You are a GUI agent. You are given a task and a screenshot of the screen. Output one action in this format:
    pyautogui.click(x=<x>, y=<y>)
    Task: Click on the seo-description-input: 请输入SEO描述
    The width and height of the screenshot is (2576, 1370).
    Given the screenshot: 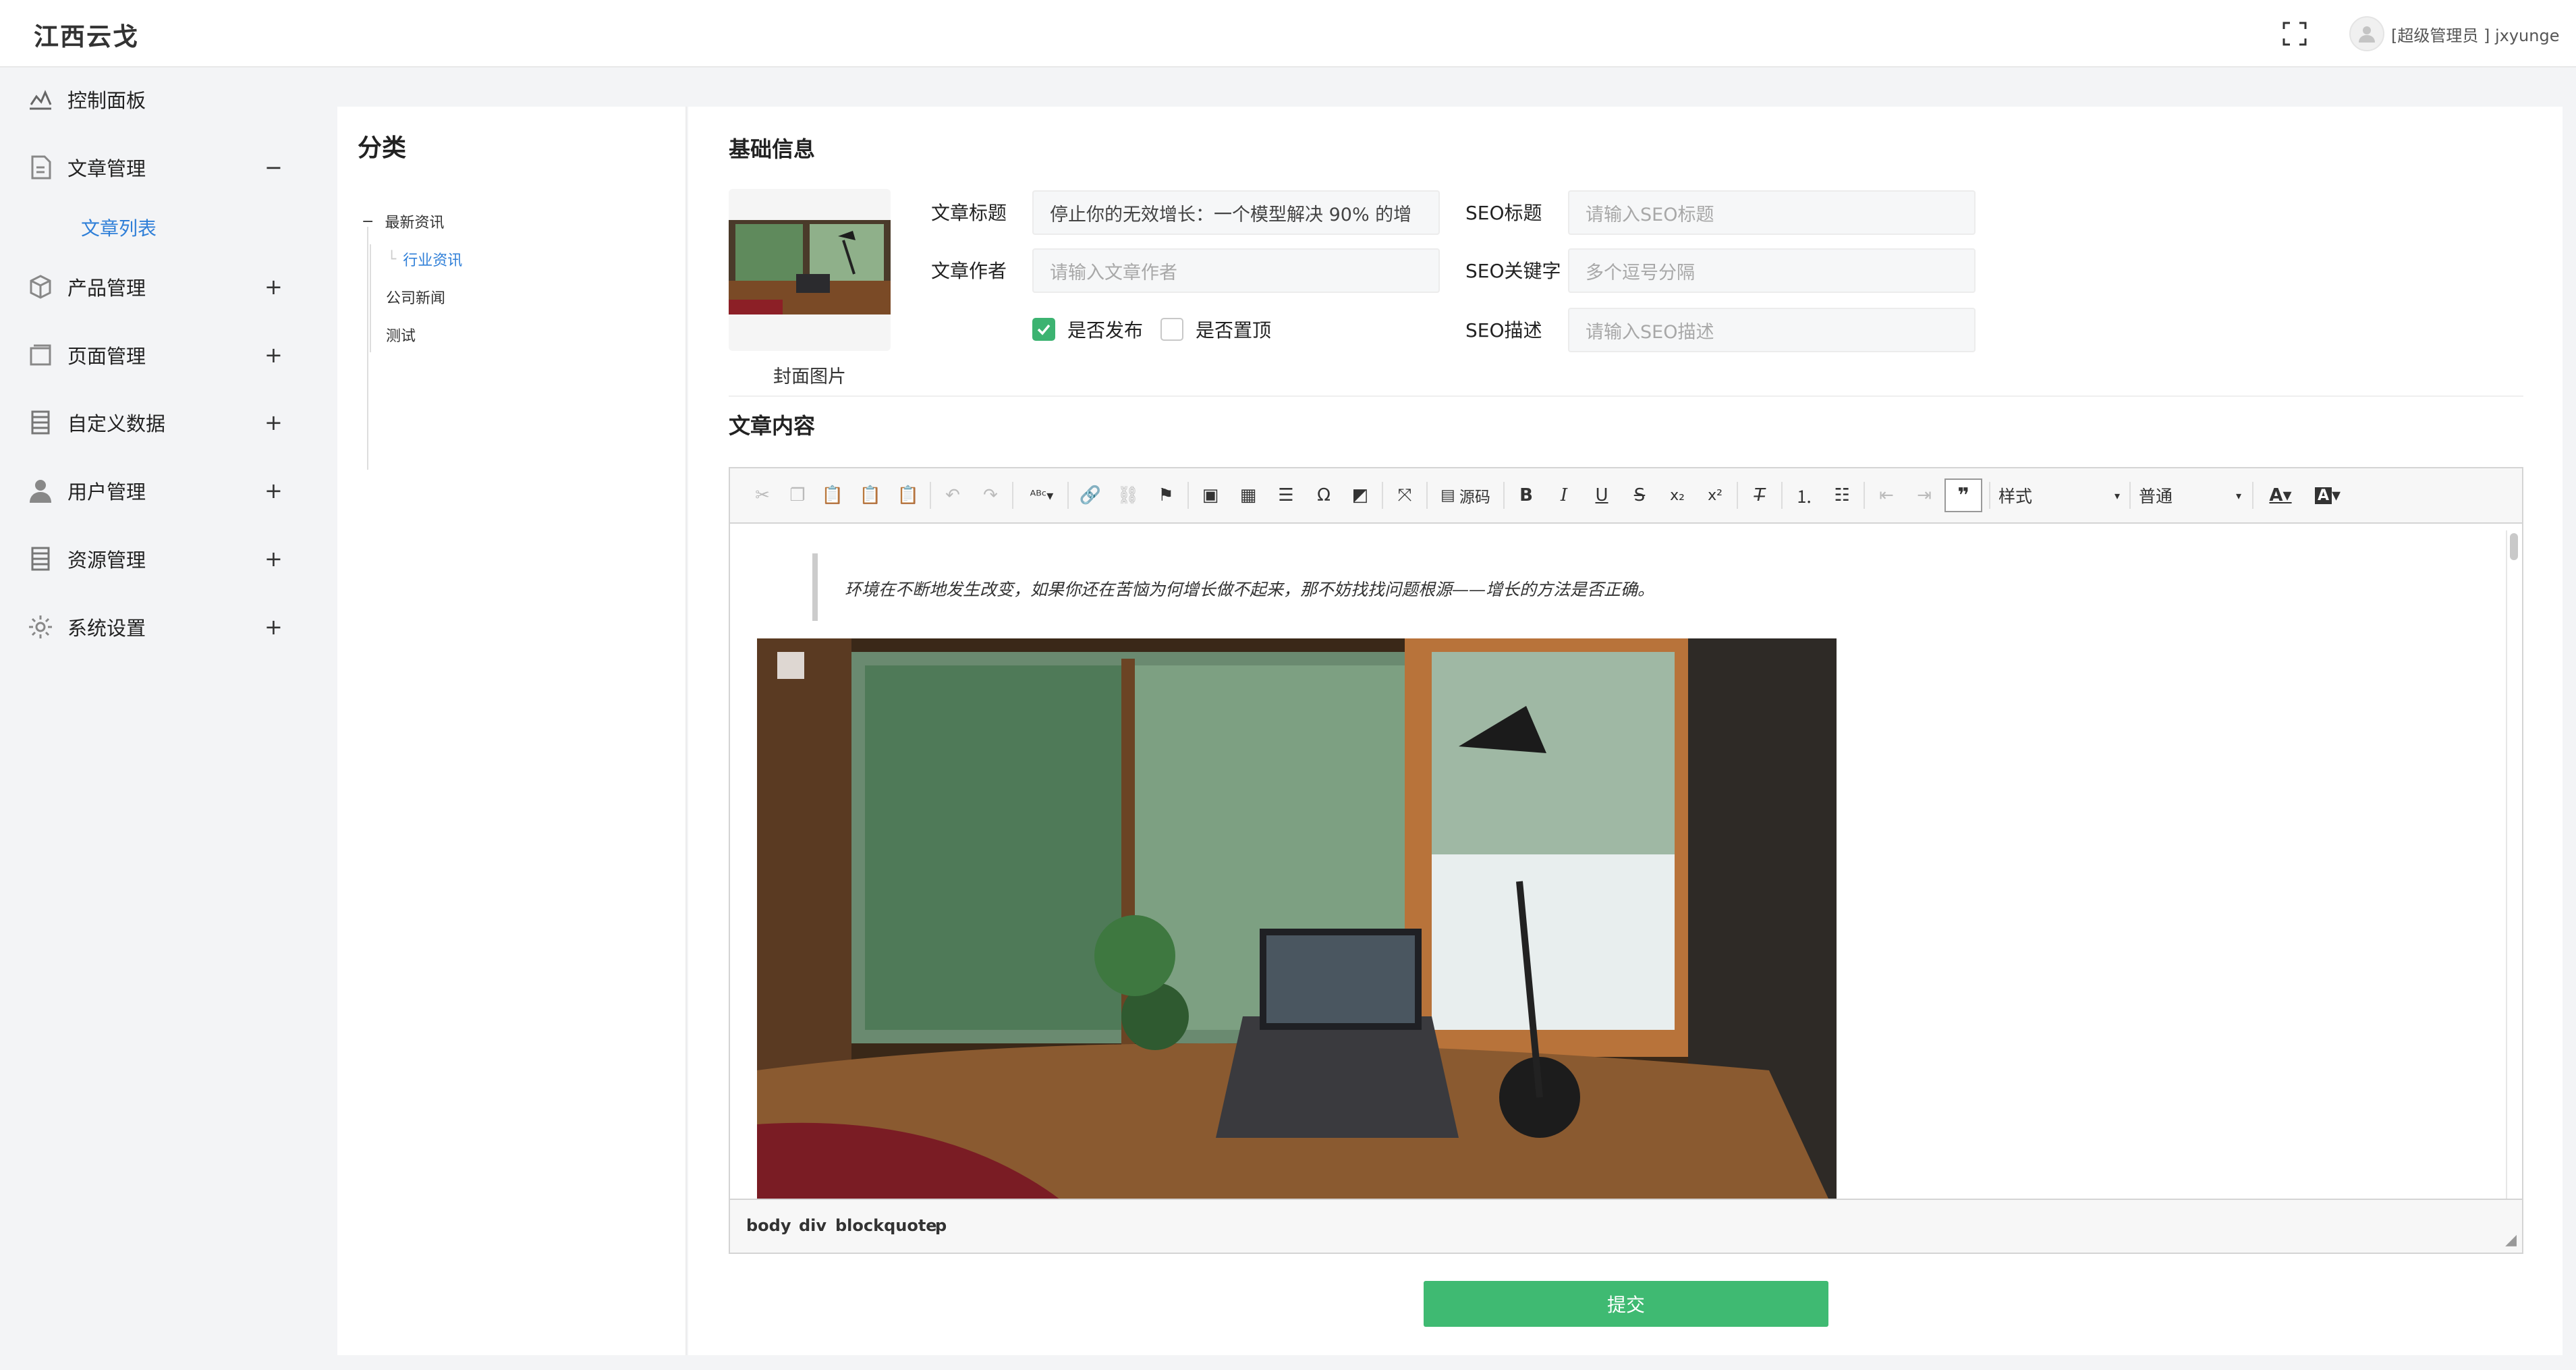 What is the action you would take?
    pyautogui.click(x=1772, y=330)
    